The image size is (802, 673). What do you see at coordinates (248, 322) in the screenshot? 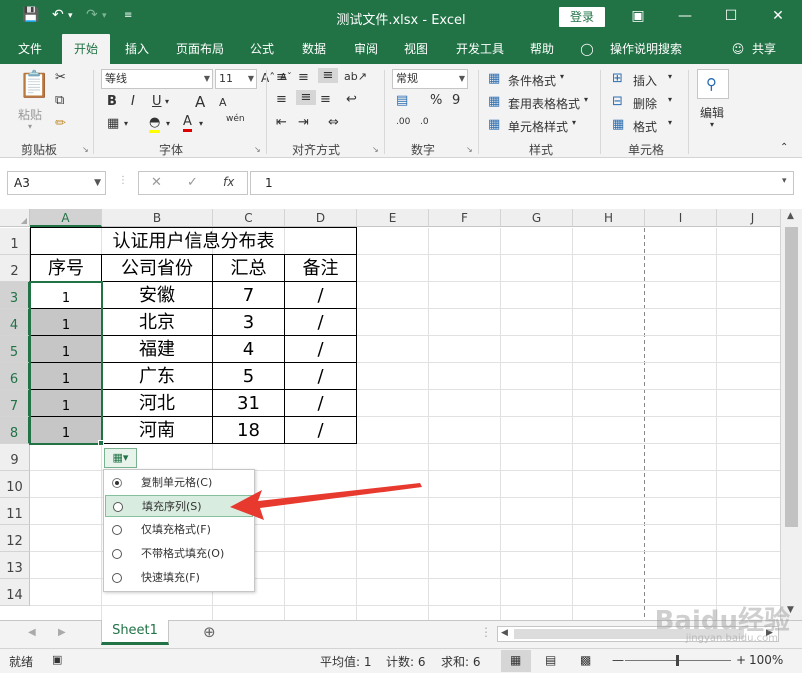
I see `table-cell: 3` at bounding box center [248, 322].